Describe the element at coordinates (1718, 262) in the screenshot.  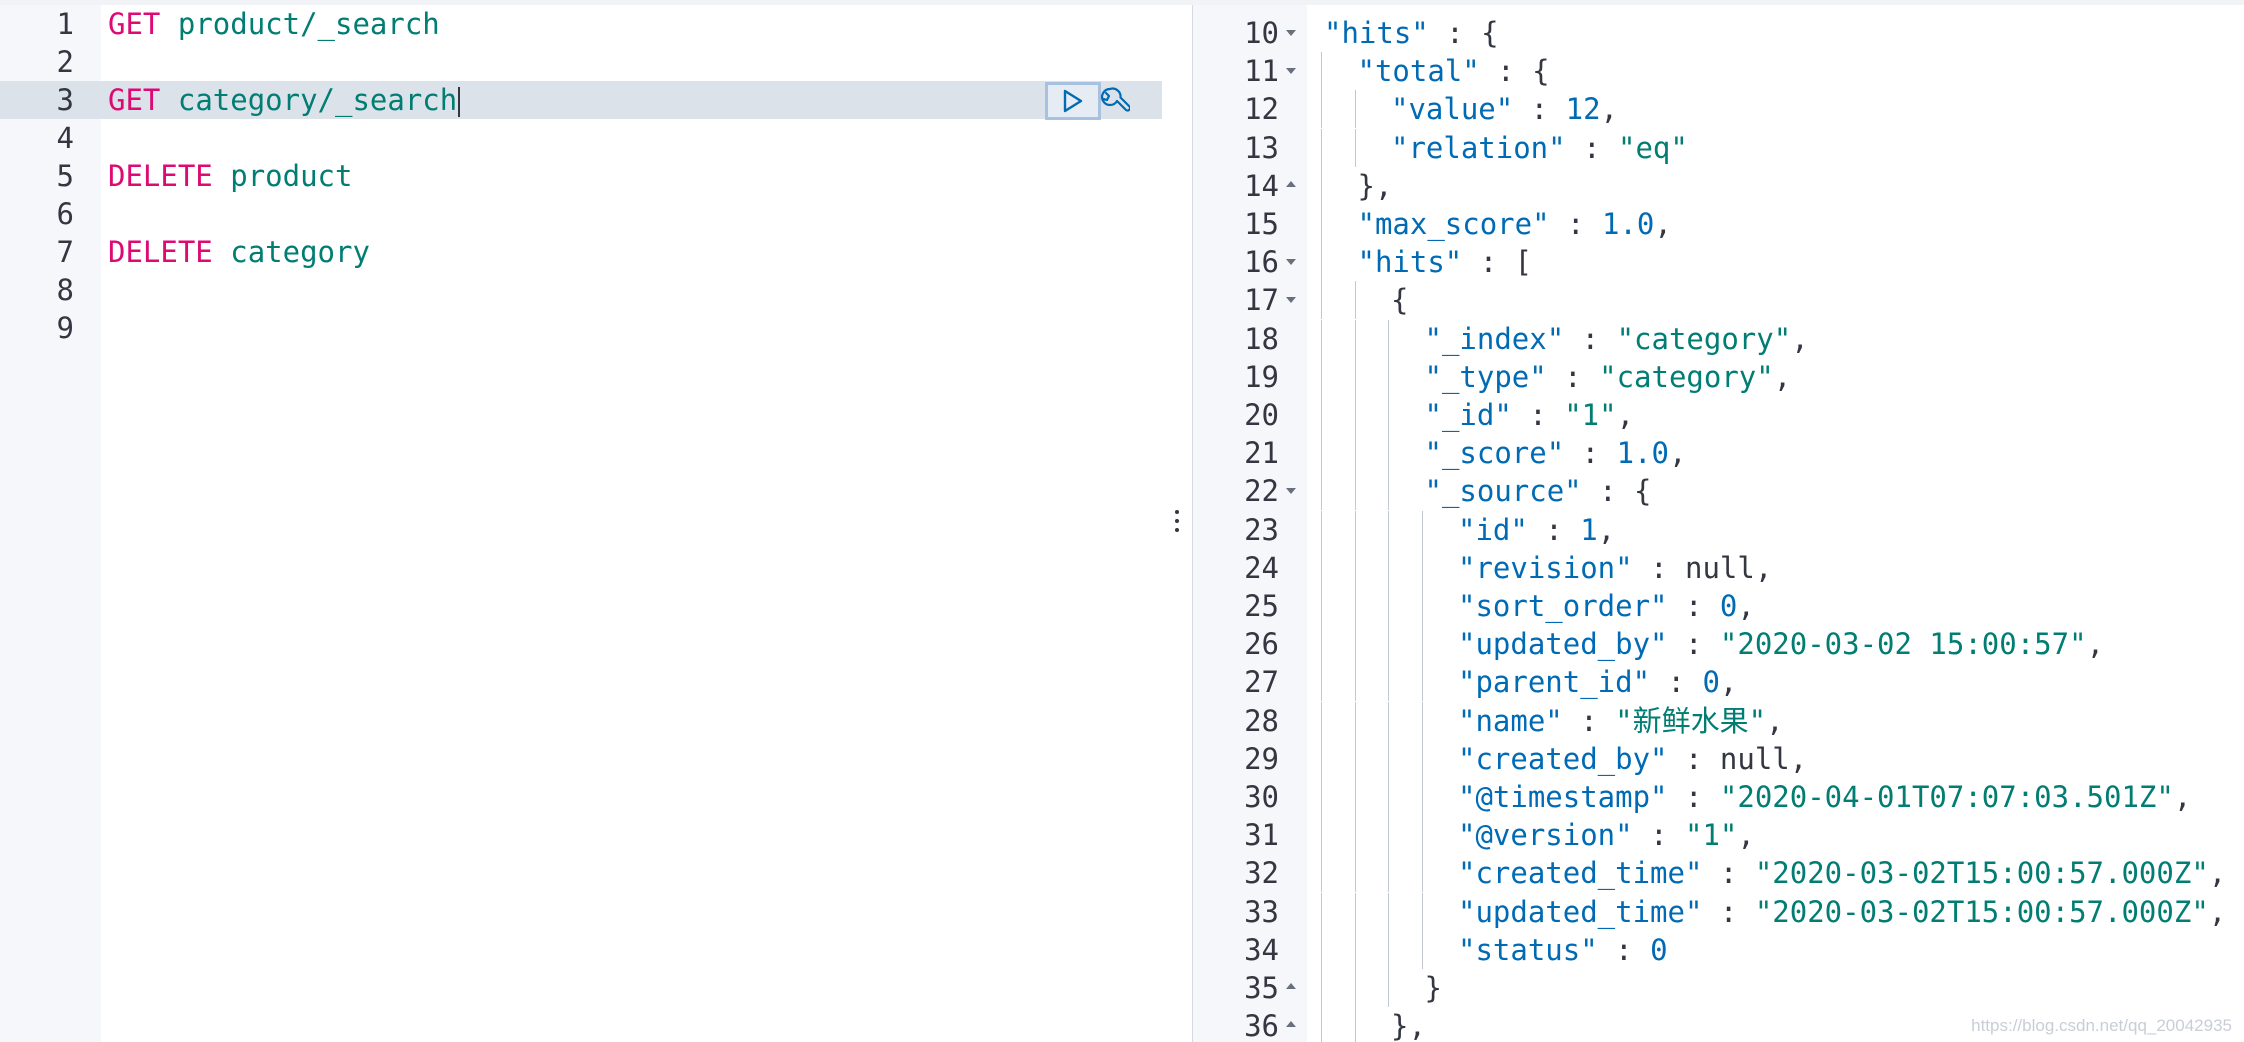
I see `output-line: 16 "hits" : [` at that location.